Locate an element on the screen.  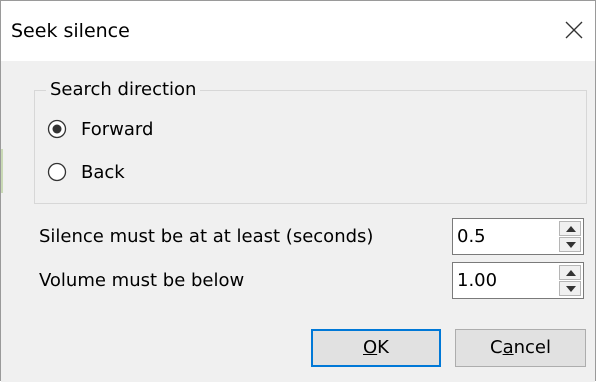
search-direction-legend: Search direction is located at coordinates (123, 90).